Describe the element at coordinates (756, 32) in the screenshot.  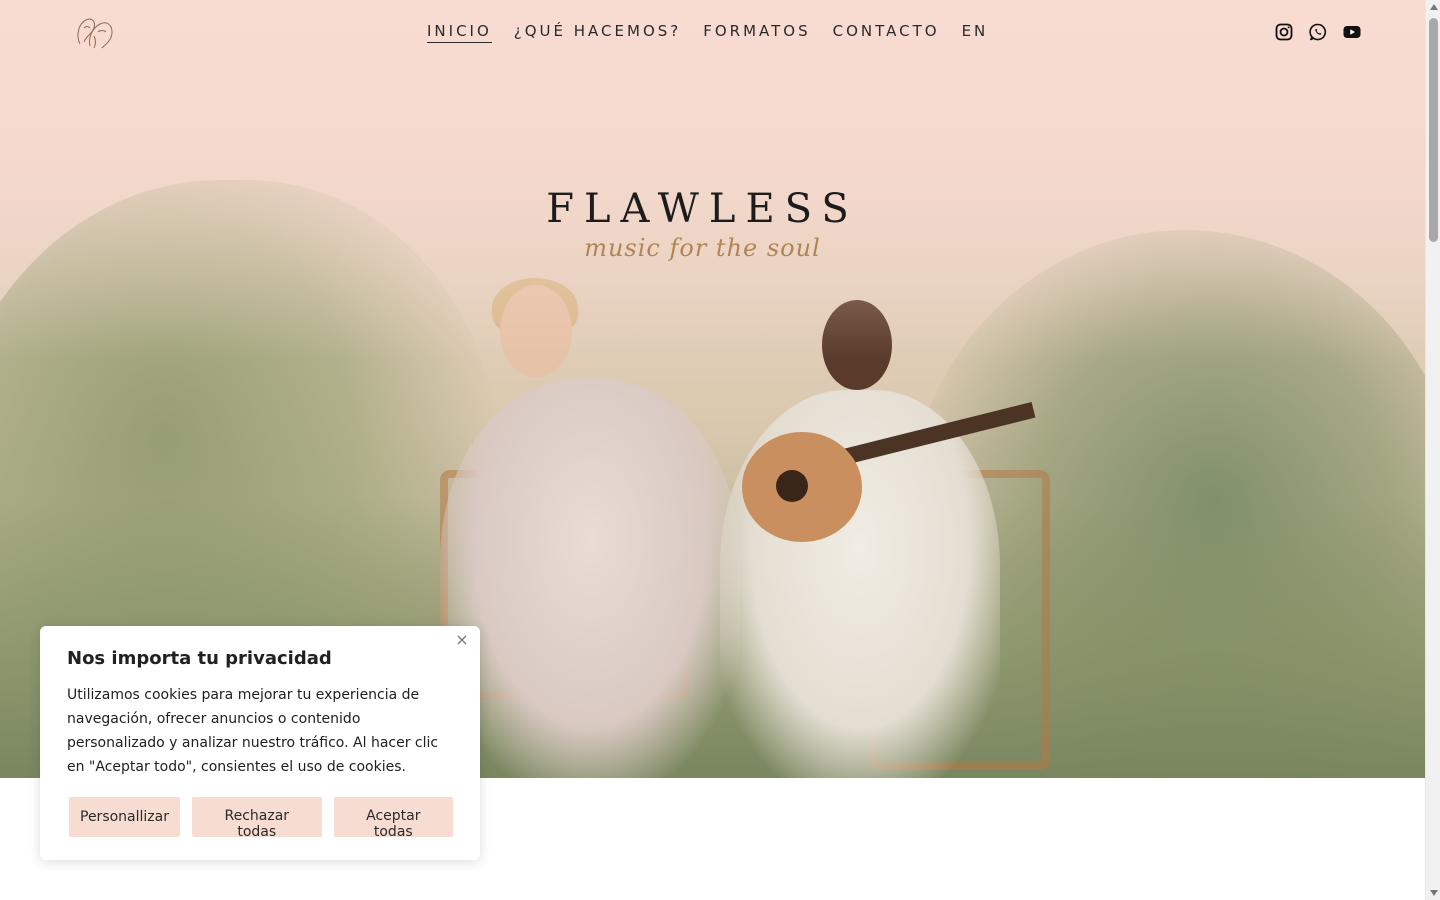
I see `nav-link-formatos: FORMATOS` at that location.